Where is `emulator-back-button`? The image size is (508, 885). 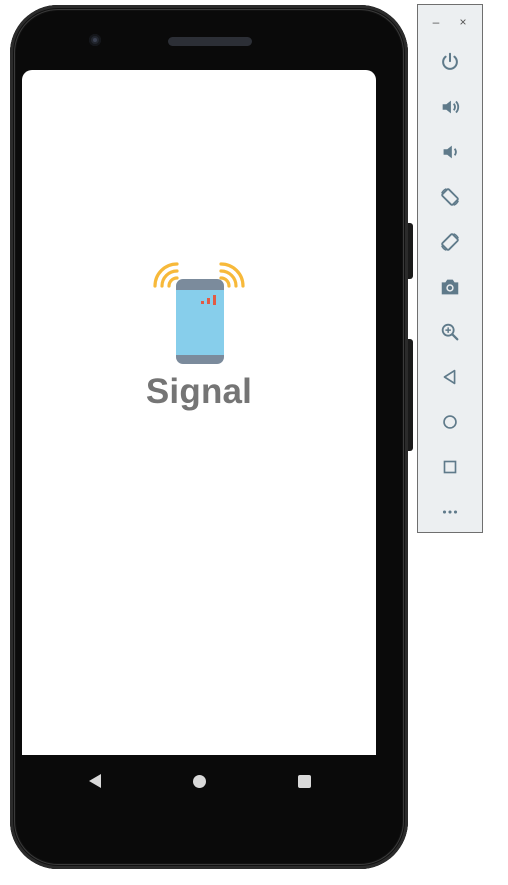
emulator-back-button is located at coordinates (450, 376).